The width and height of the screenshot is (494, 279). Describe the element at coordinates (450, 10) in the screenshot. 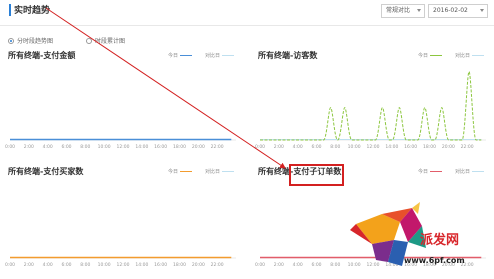

I see `date-value: 2016-02-02` at that location.